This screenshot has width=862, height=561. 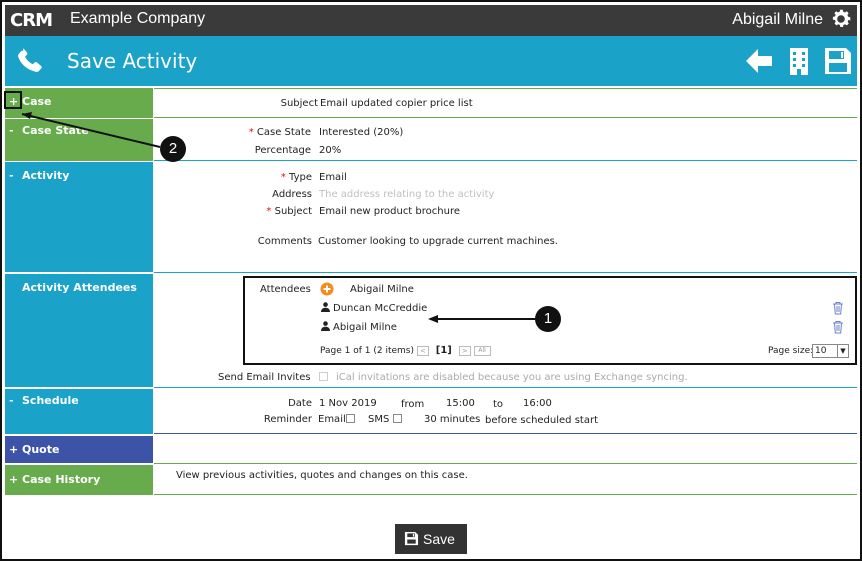 I want to click on highlight-box, so click(x=13, y=100).